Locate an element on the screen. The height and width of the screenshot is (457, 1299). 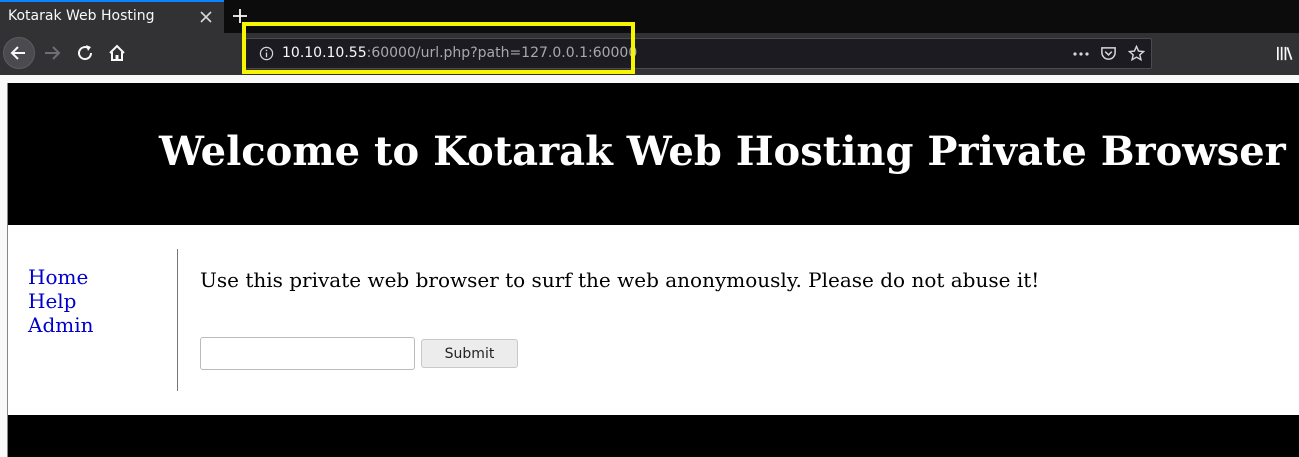
page-actions-icon is located at coordinates (1081, 53).